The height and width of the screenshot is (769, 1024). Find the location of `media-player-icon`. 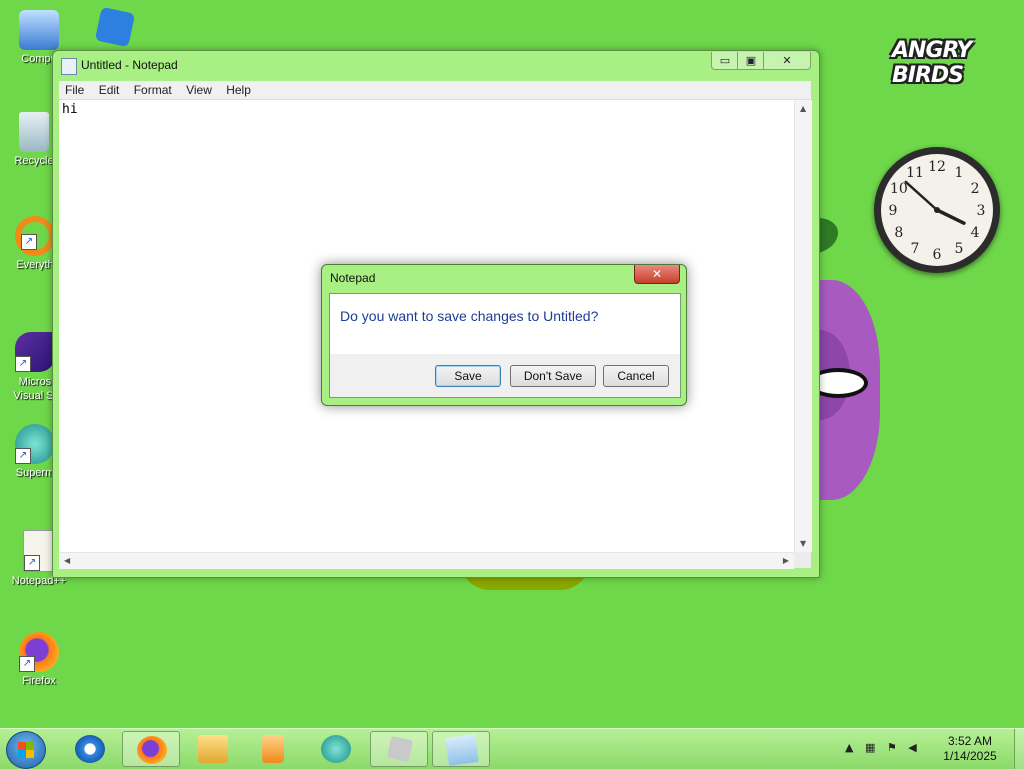

media-player-icon is located at coordinates (273, 749).